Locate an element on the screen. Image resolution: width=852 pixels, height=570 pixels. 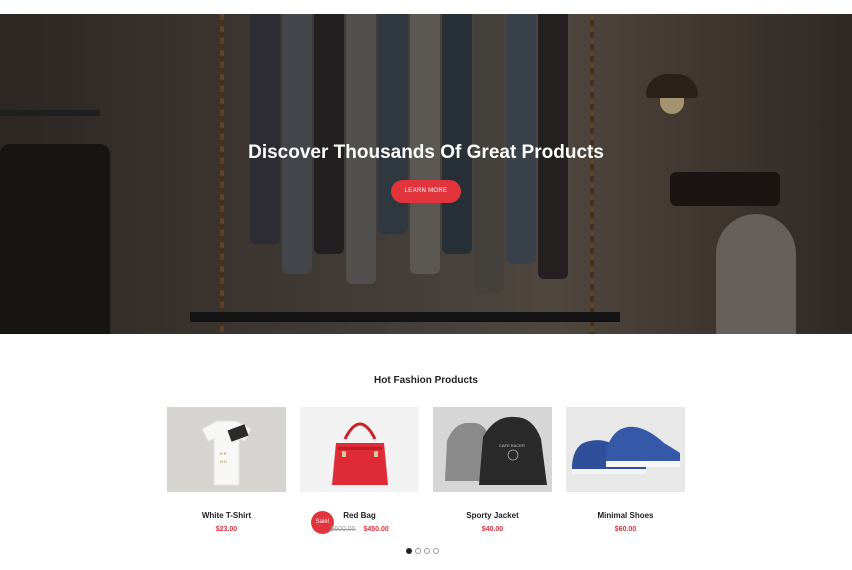
product-price: $40.00 is located at coordinates (492, 529).